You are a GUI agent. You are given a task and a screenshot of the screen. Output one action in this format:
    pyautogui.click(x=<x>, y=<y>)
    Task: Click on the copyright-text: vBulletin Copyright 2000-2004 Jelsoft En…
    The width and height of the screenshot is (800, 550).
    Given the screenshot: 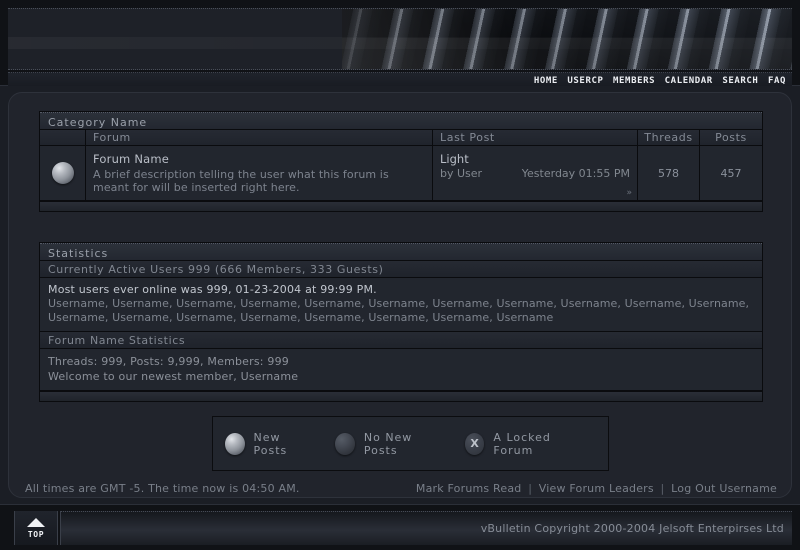 What is the action you would take?
    pyautogui.click(x=632, y=528)
    